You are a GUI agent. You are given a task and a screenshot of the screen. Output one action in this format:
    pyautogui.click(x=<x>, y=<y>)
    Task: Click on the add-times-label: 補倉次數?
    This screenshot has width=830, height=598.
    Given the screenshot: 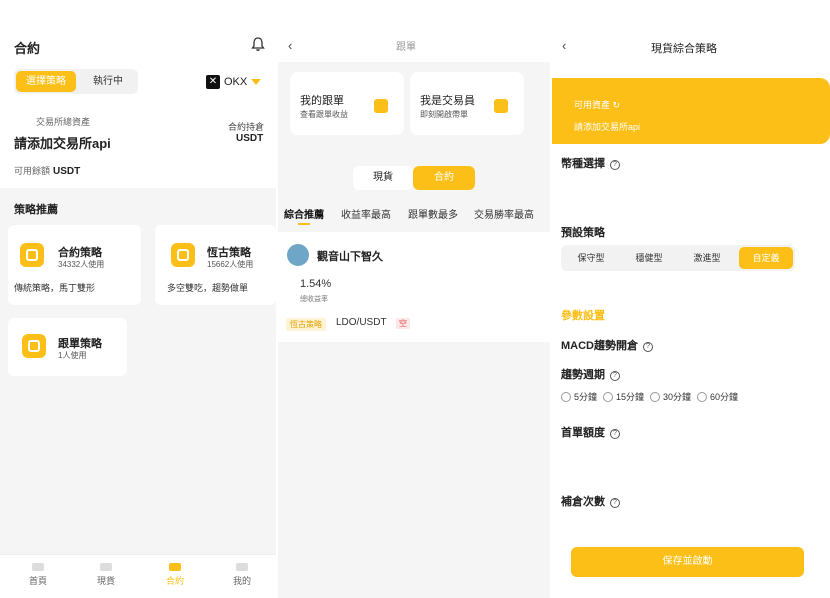 What is the action you would take?
    pyautogui.click(x=590, y=501)
    